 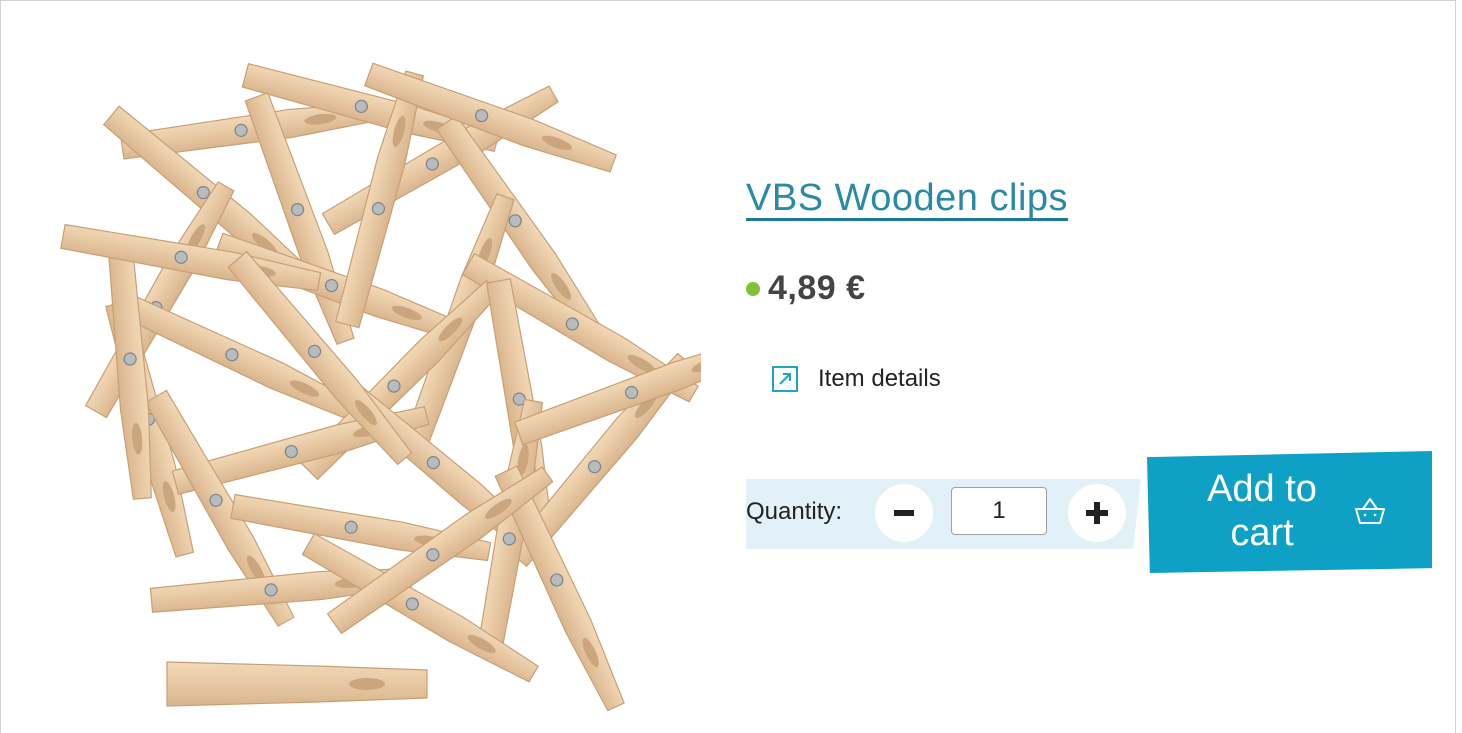 I want to click on product-title-link: VBS Wooden clips, so click(x=907, y=198).